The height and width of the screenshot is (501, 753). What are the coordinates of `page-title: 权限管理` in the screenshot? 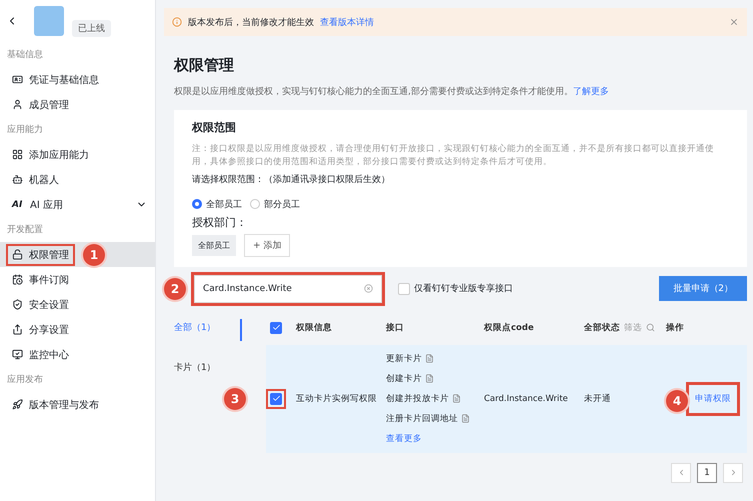 It's located at (204, 65).